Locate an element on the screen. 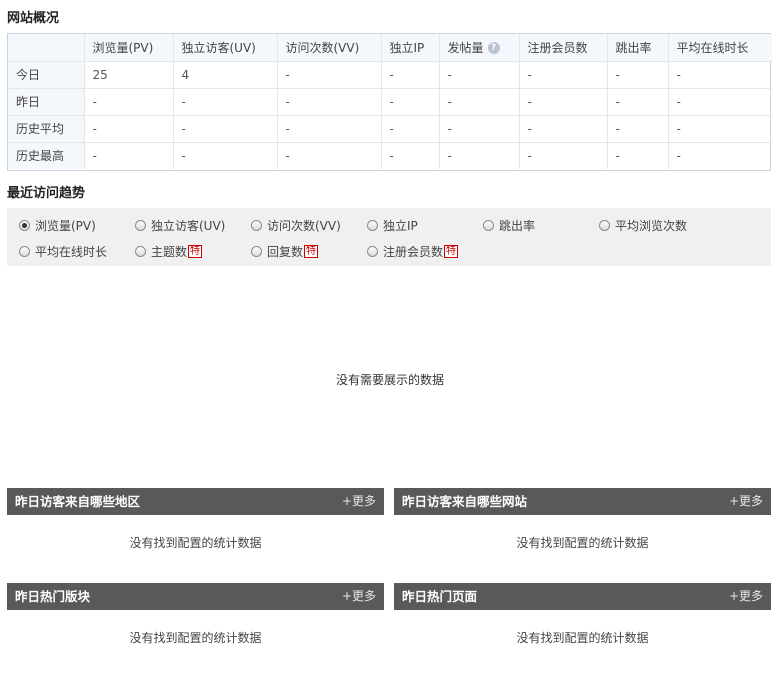  option-label: 访问次数(VV) is located at coordinates (304, 226).